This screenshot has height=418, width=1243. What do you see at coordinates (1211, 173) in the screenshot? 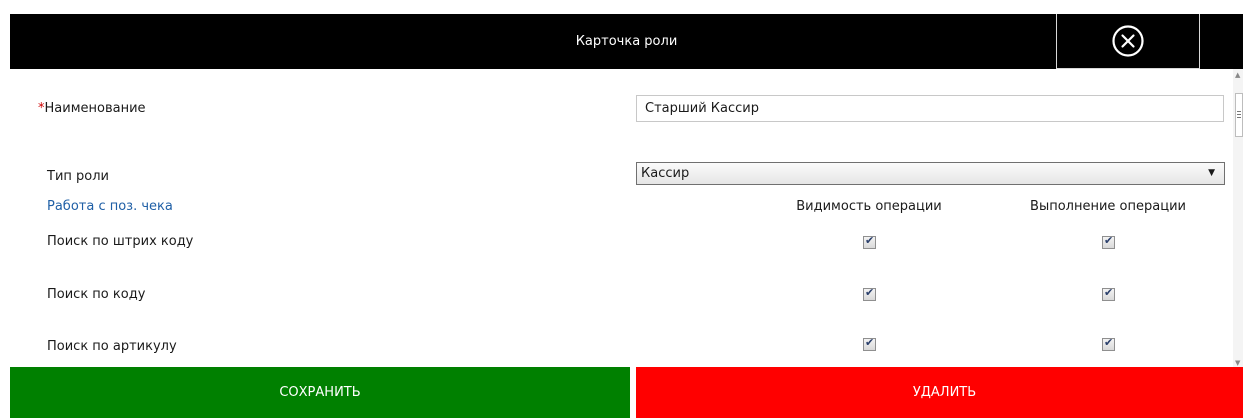
I see `chevron-down-icon: ▼` at bounding box center [1211, 173].